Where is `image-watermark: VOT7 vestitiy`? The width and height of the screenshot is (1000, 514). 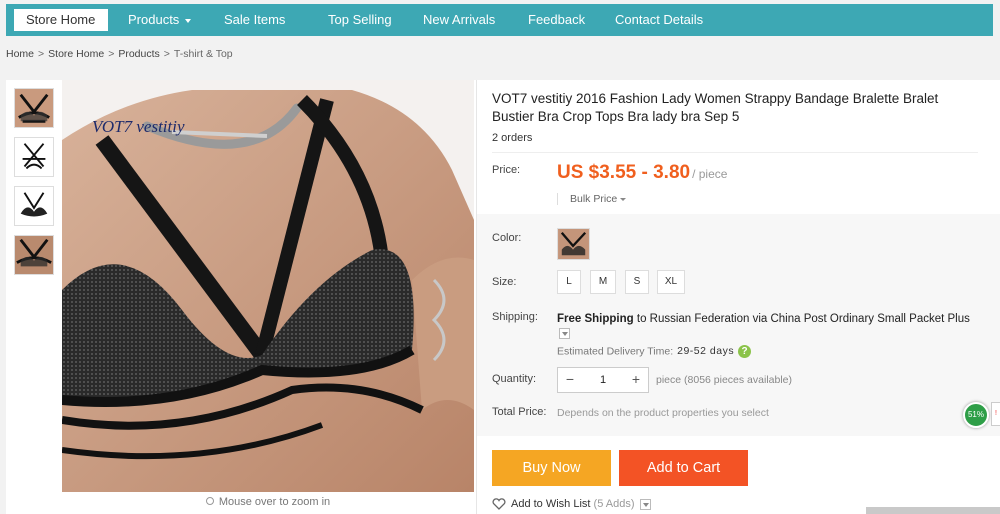
image-watermark: VOT7 vestitiy is located at coordinates (138, 126).